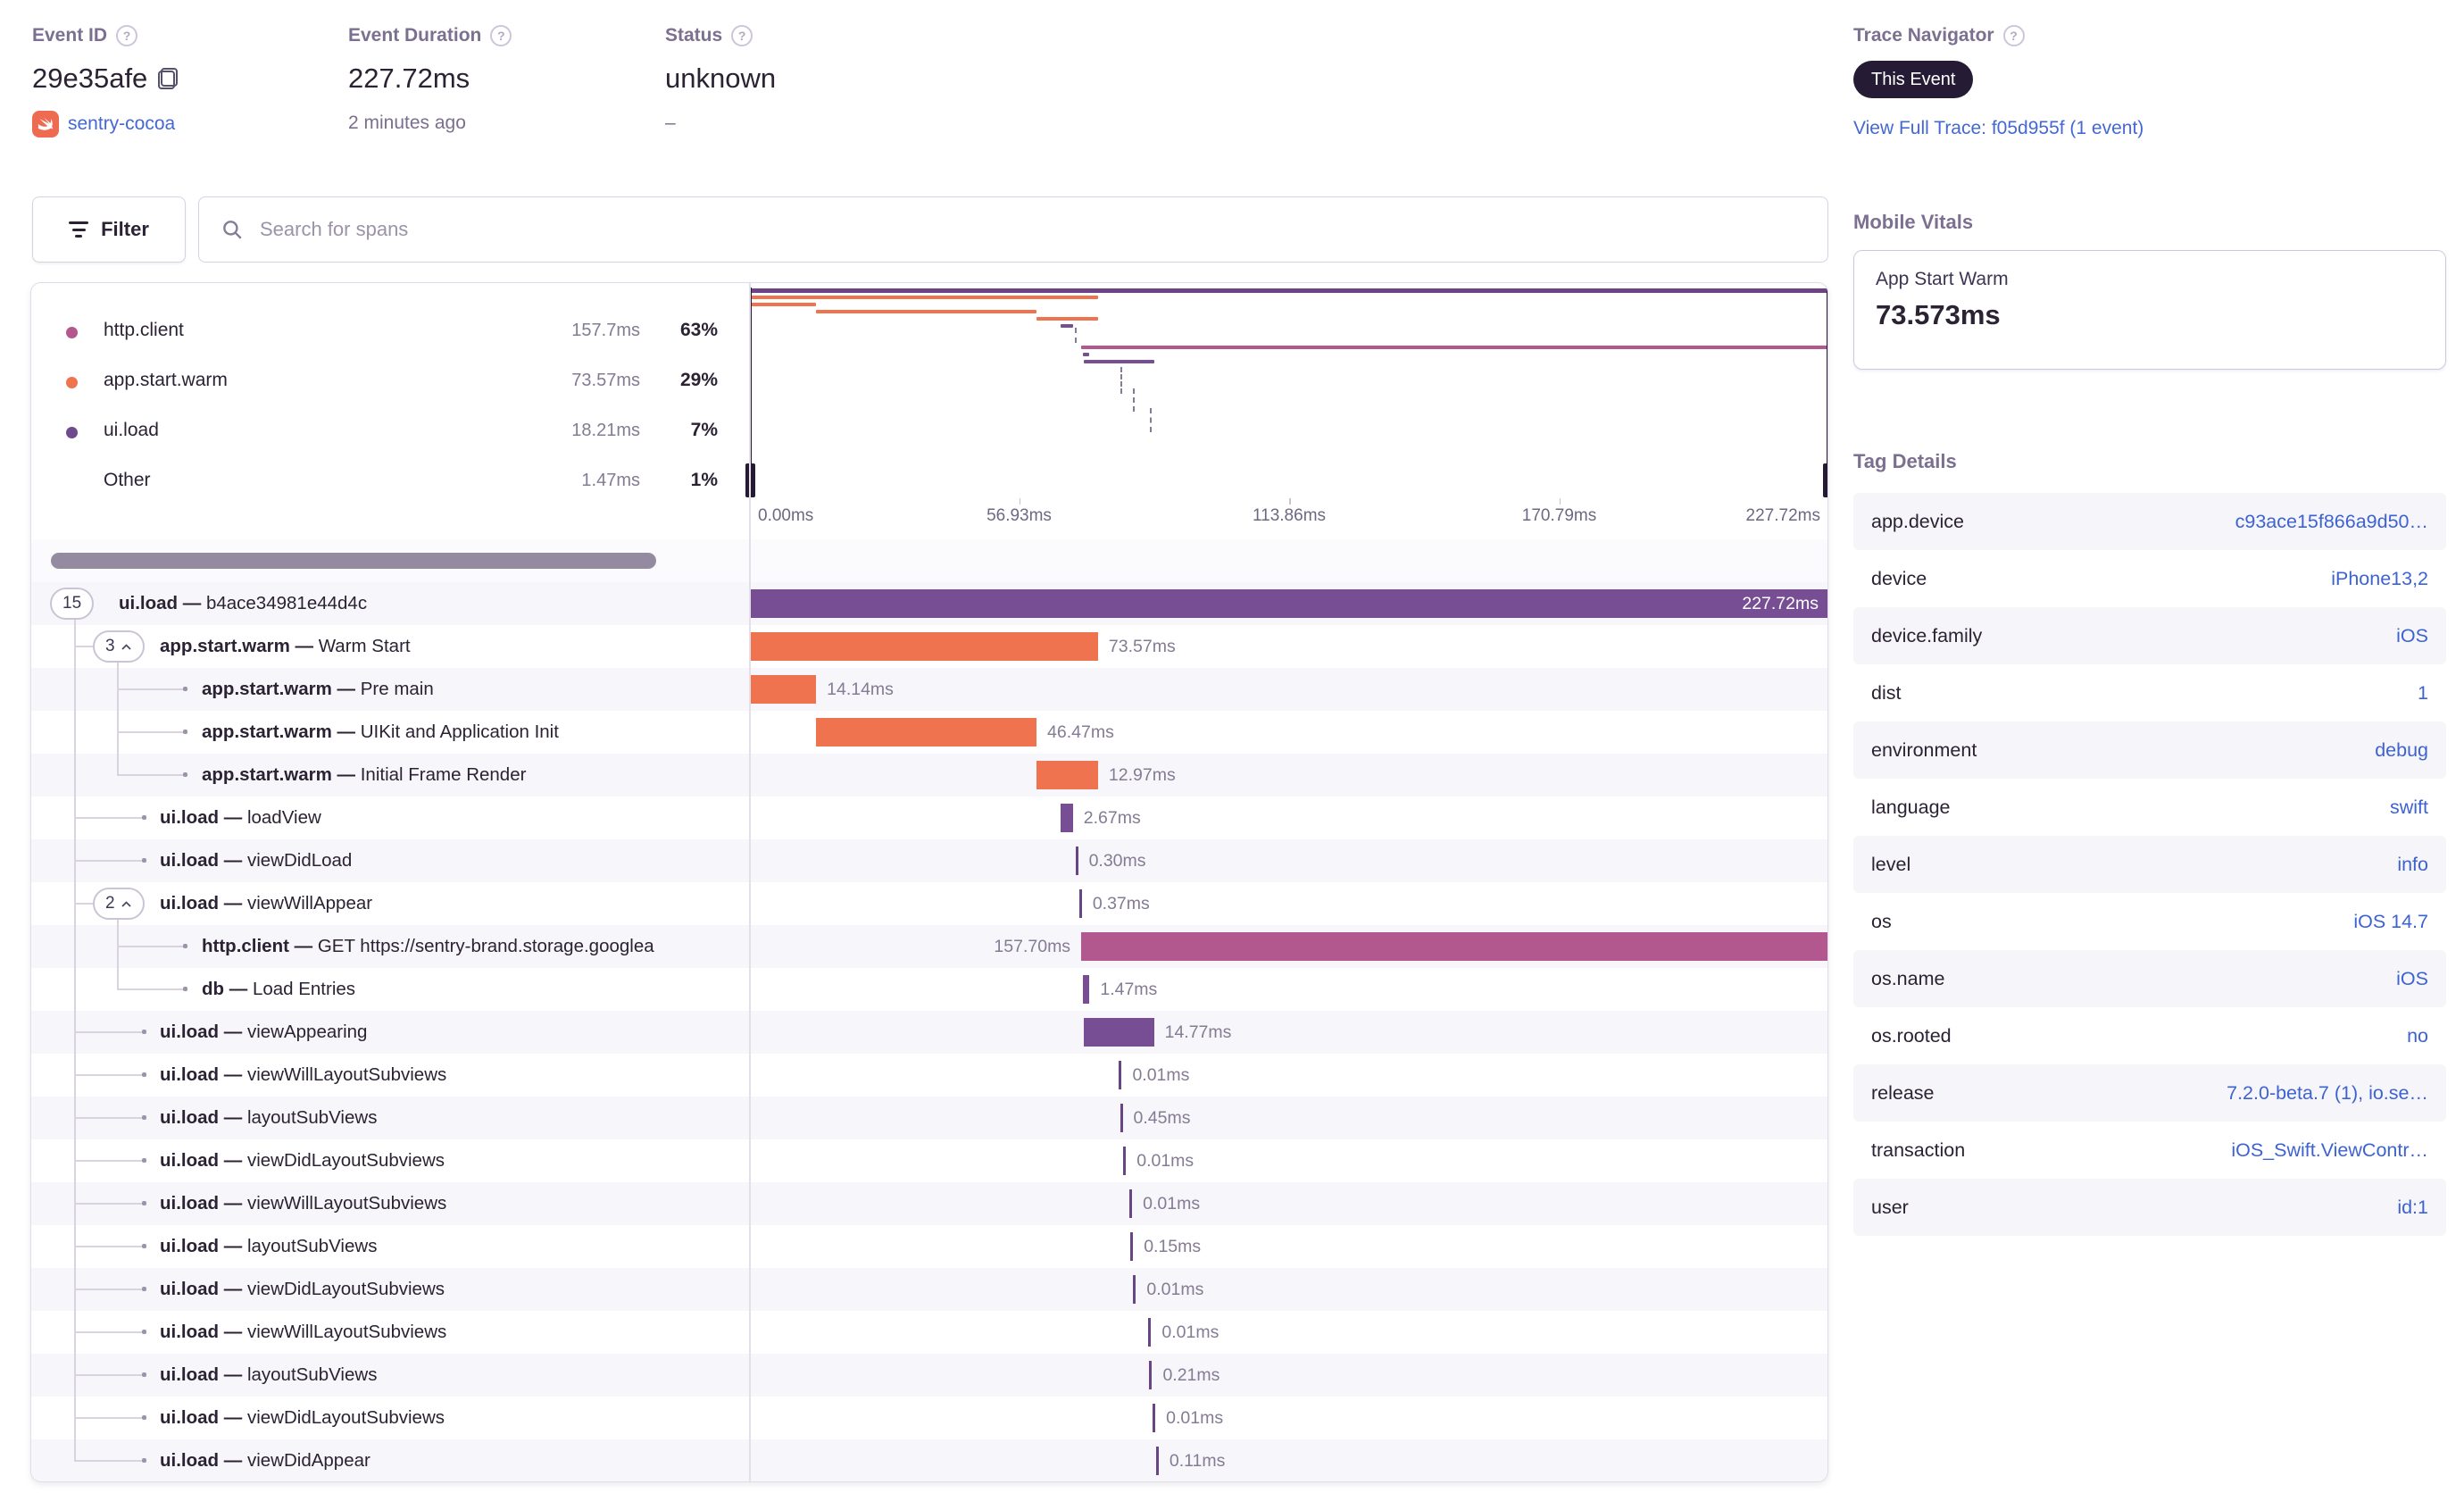  Describe the element at coordinates (2149, 310) in the screenshot. I see `mobile-vitals-card: App Start Warm 73.573ms` at that location.